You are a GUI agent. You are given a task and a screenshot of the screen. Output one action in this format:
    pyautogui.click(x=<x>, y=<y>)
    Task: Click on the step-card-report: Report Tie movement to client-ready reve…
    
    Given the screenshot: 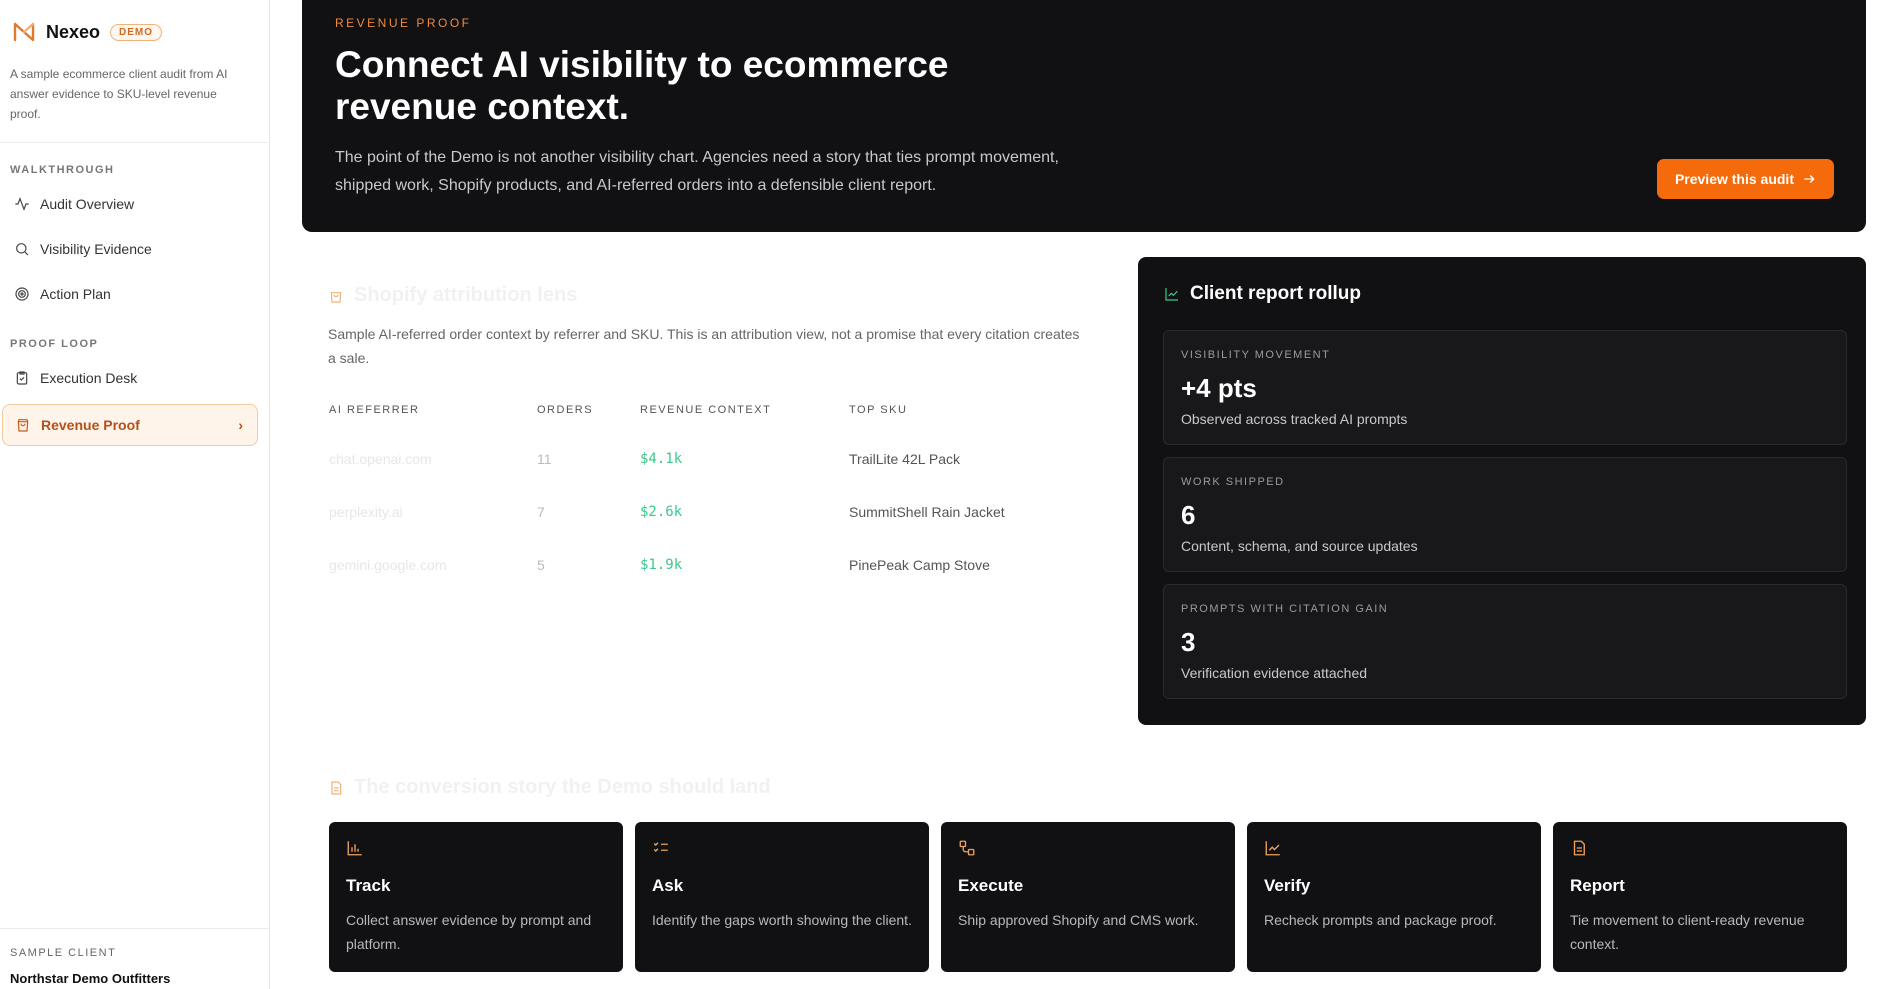 What is the action you would take?
    pyautogui.click(x=1700, y=897)
    